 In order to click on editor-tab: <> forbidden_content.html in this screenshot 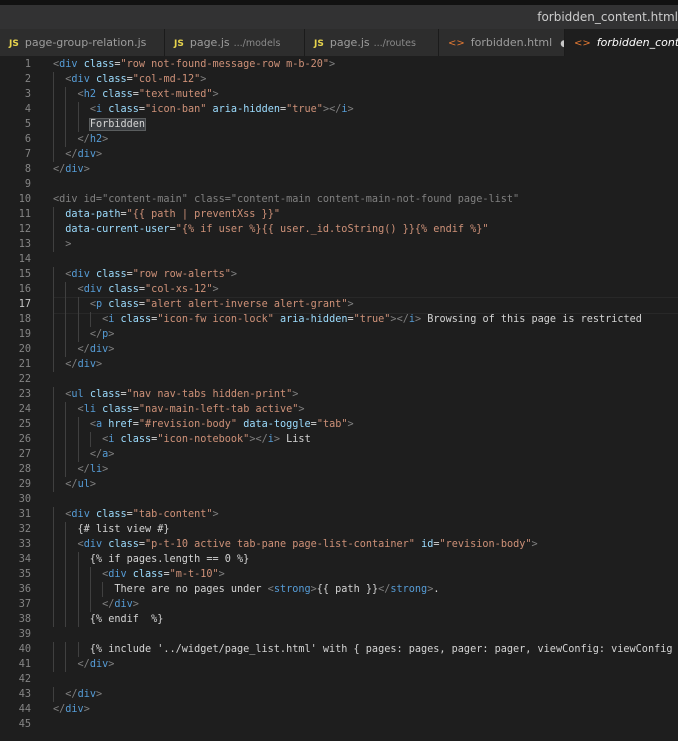, I will do `click(621, 42)`.